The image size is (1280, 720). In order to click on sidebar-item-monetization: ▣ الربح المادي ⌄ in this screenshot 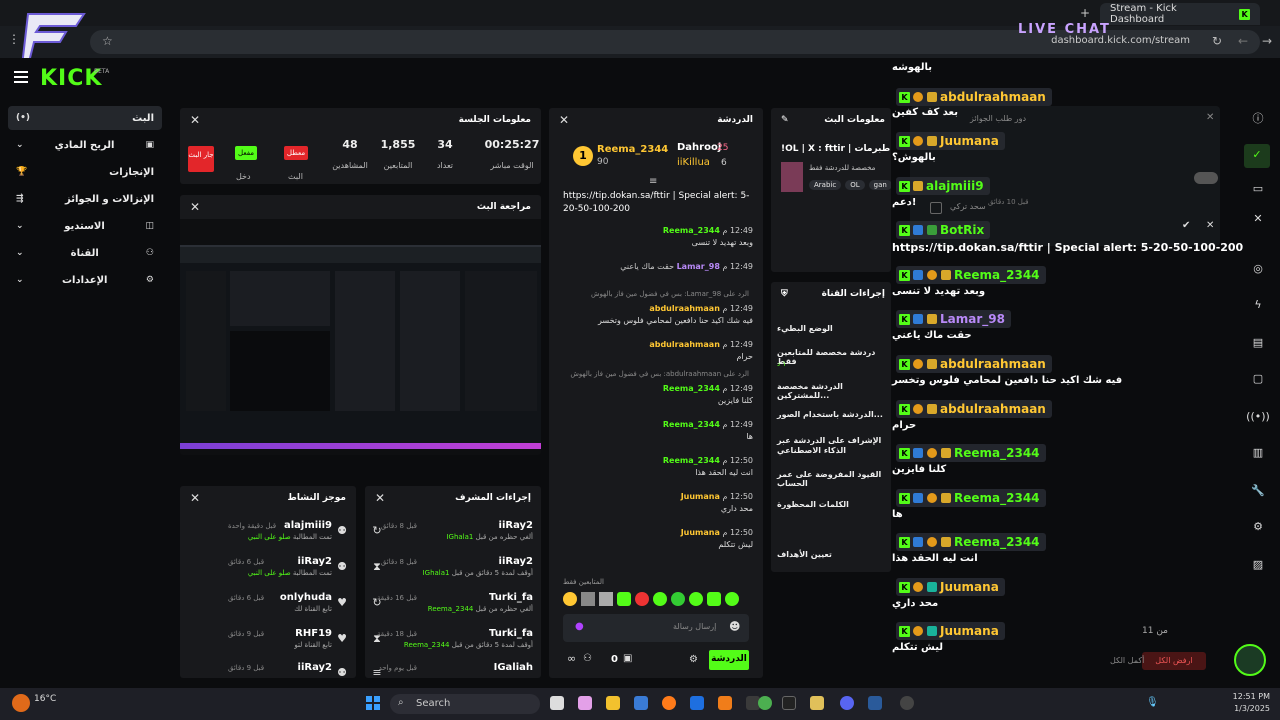, I will do `click(85, 145)`.